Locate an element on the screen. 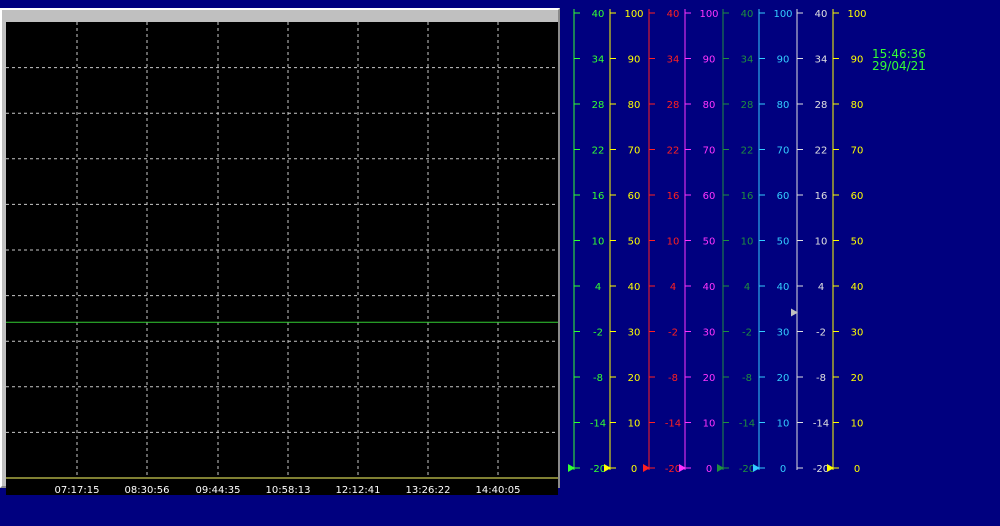 This screenshot has height=526, width=1000. clock-date: 29/04/21 is located at coordinates (899, 66).